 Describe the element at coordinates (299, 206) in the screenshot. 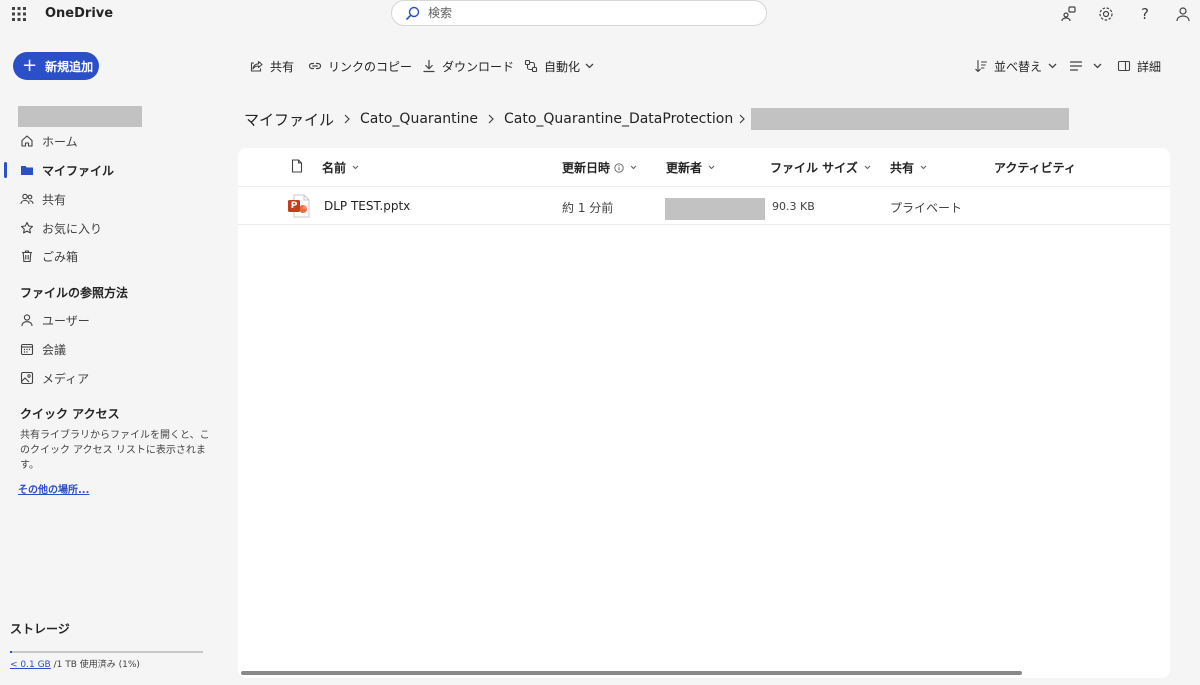

I see `powerpoint-file-icon: P` at that location.